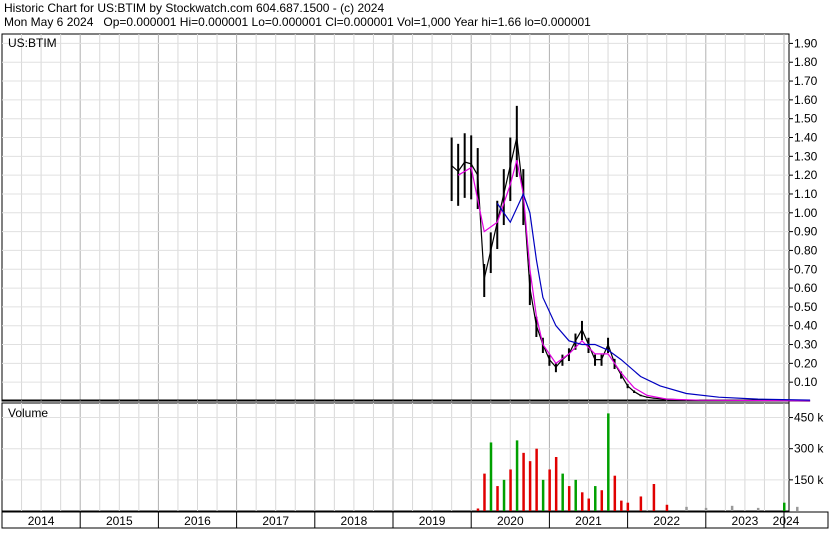 This screenshot has height=543, width=830. I want to click on price-tick-label: 1.30, so click(806, 156).